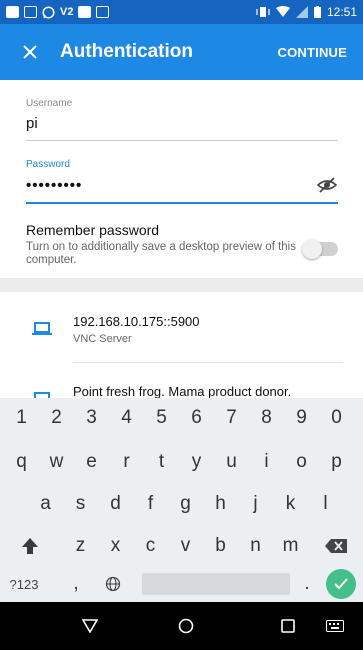 The height and width of the screenshot is (650, 363). Describe the element at coordinates (182, 203) in the screenshot. I see `password-underline` at that location.